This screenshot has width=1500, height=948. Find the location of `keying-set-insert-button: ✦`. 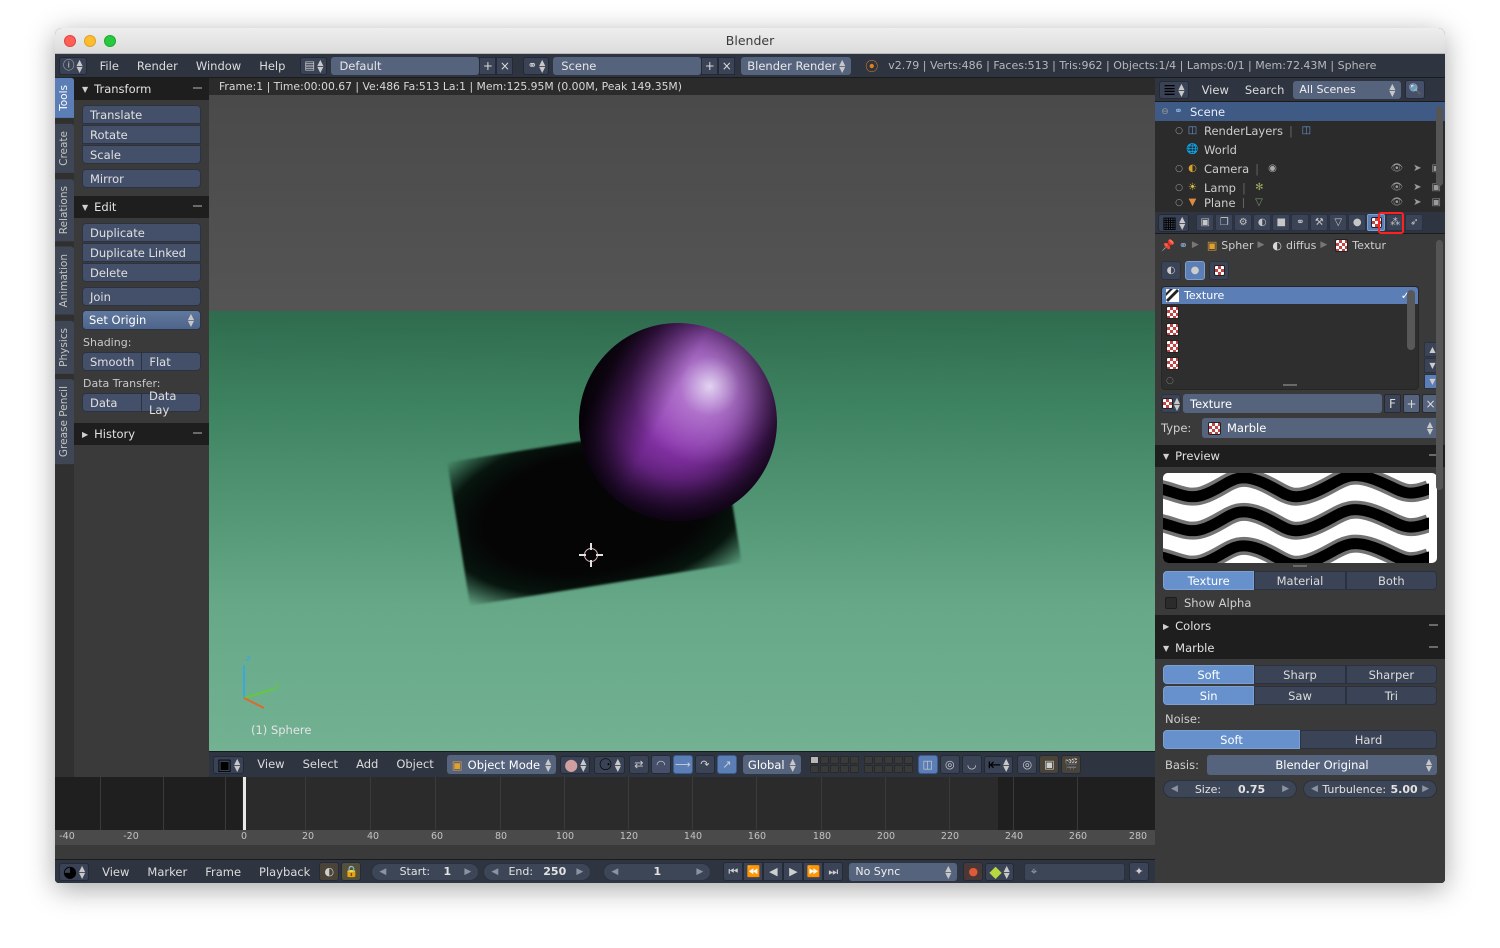

keying-set-insert-button: ✦ is located at coordinates (1139, 871).